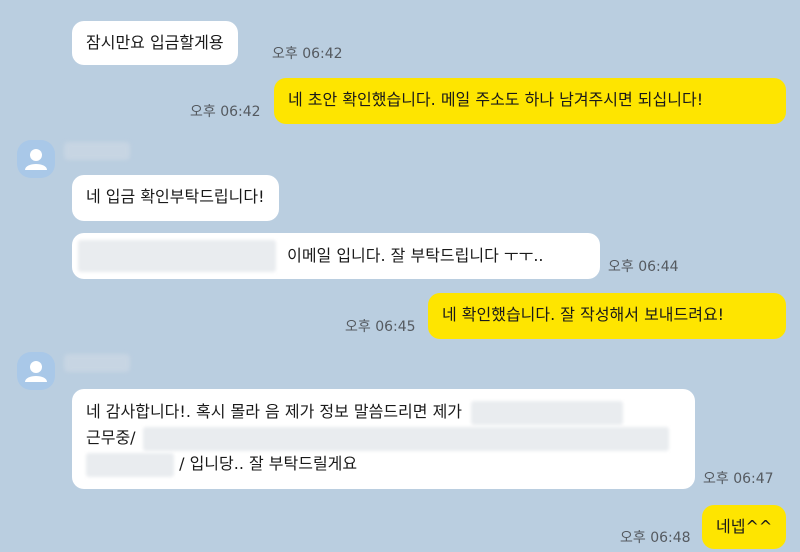 Image resolution: width=800 pixels, height=552 pixels. Describe the element at coordinates (268, 463) in the screenshot. I see `message-text: / 입니당.. 잘 부탁드릴게요` at that location.